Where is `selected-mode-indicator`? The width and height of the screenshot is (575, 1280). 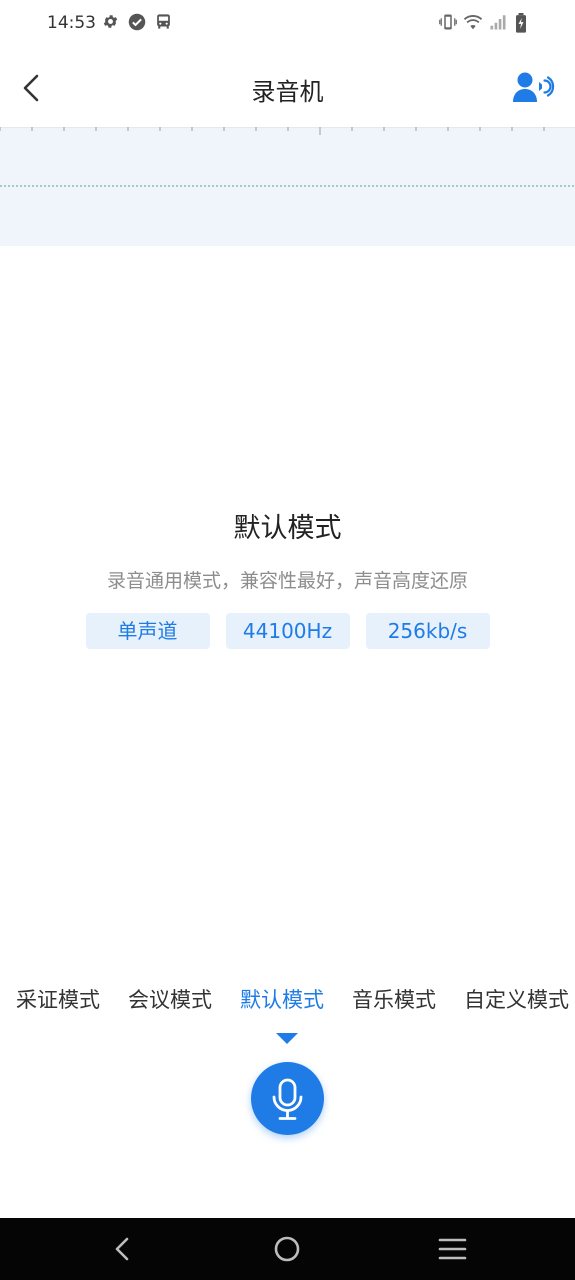 selected-mode-indicator is located at coordinates (287, 1038).